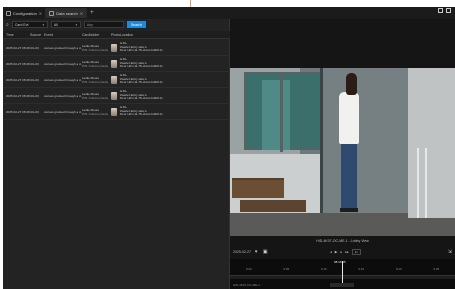 Image resolution: width=455 pixels, height=289 pixels. What do you see at coordinates (242, 252) in the screenshot?
I see `playback-date: 2025-02-27` at bounding box center [242, 252].